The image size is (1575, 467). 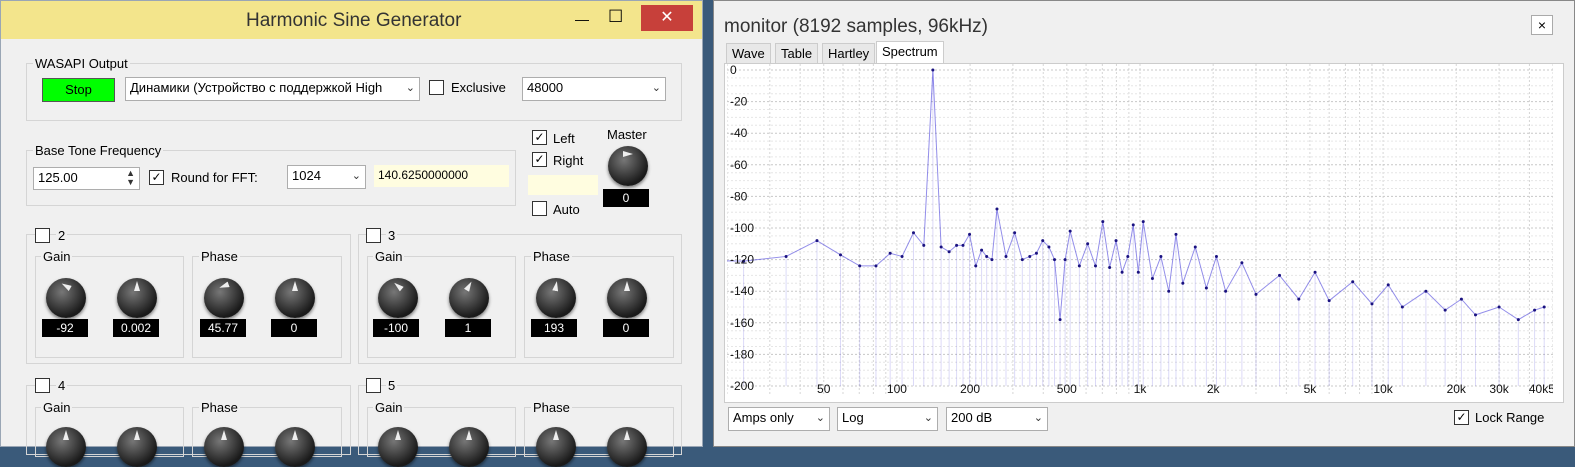 I want to click on mode-select: Amps only ⌄, so click(x=779, y=419).